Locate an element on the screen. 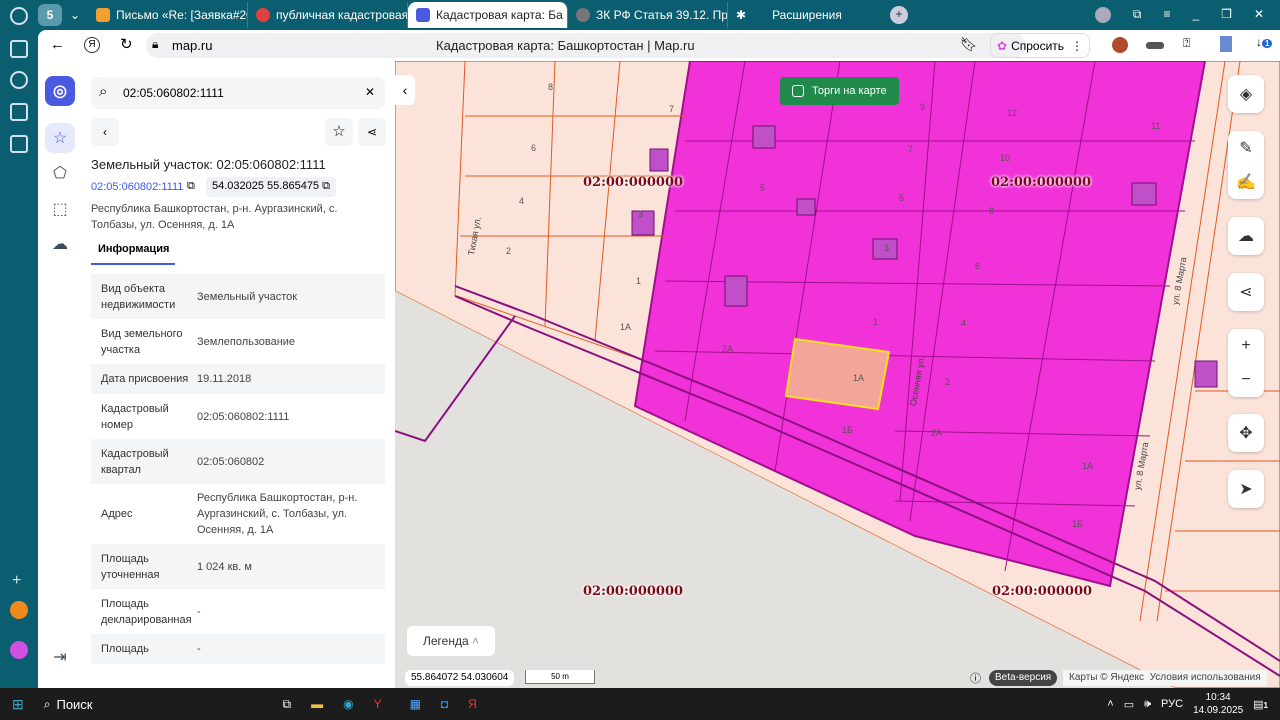 The height and width of the screenshot is (720, 1280). ruler-icon: ✎ is located at coordinates (1245, 148).